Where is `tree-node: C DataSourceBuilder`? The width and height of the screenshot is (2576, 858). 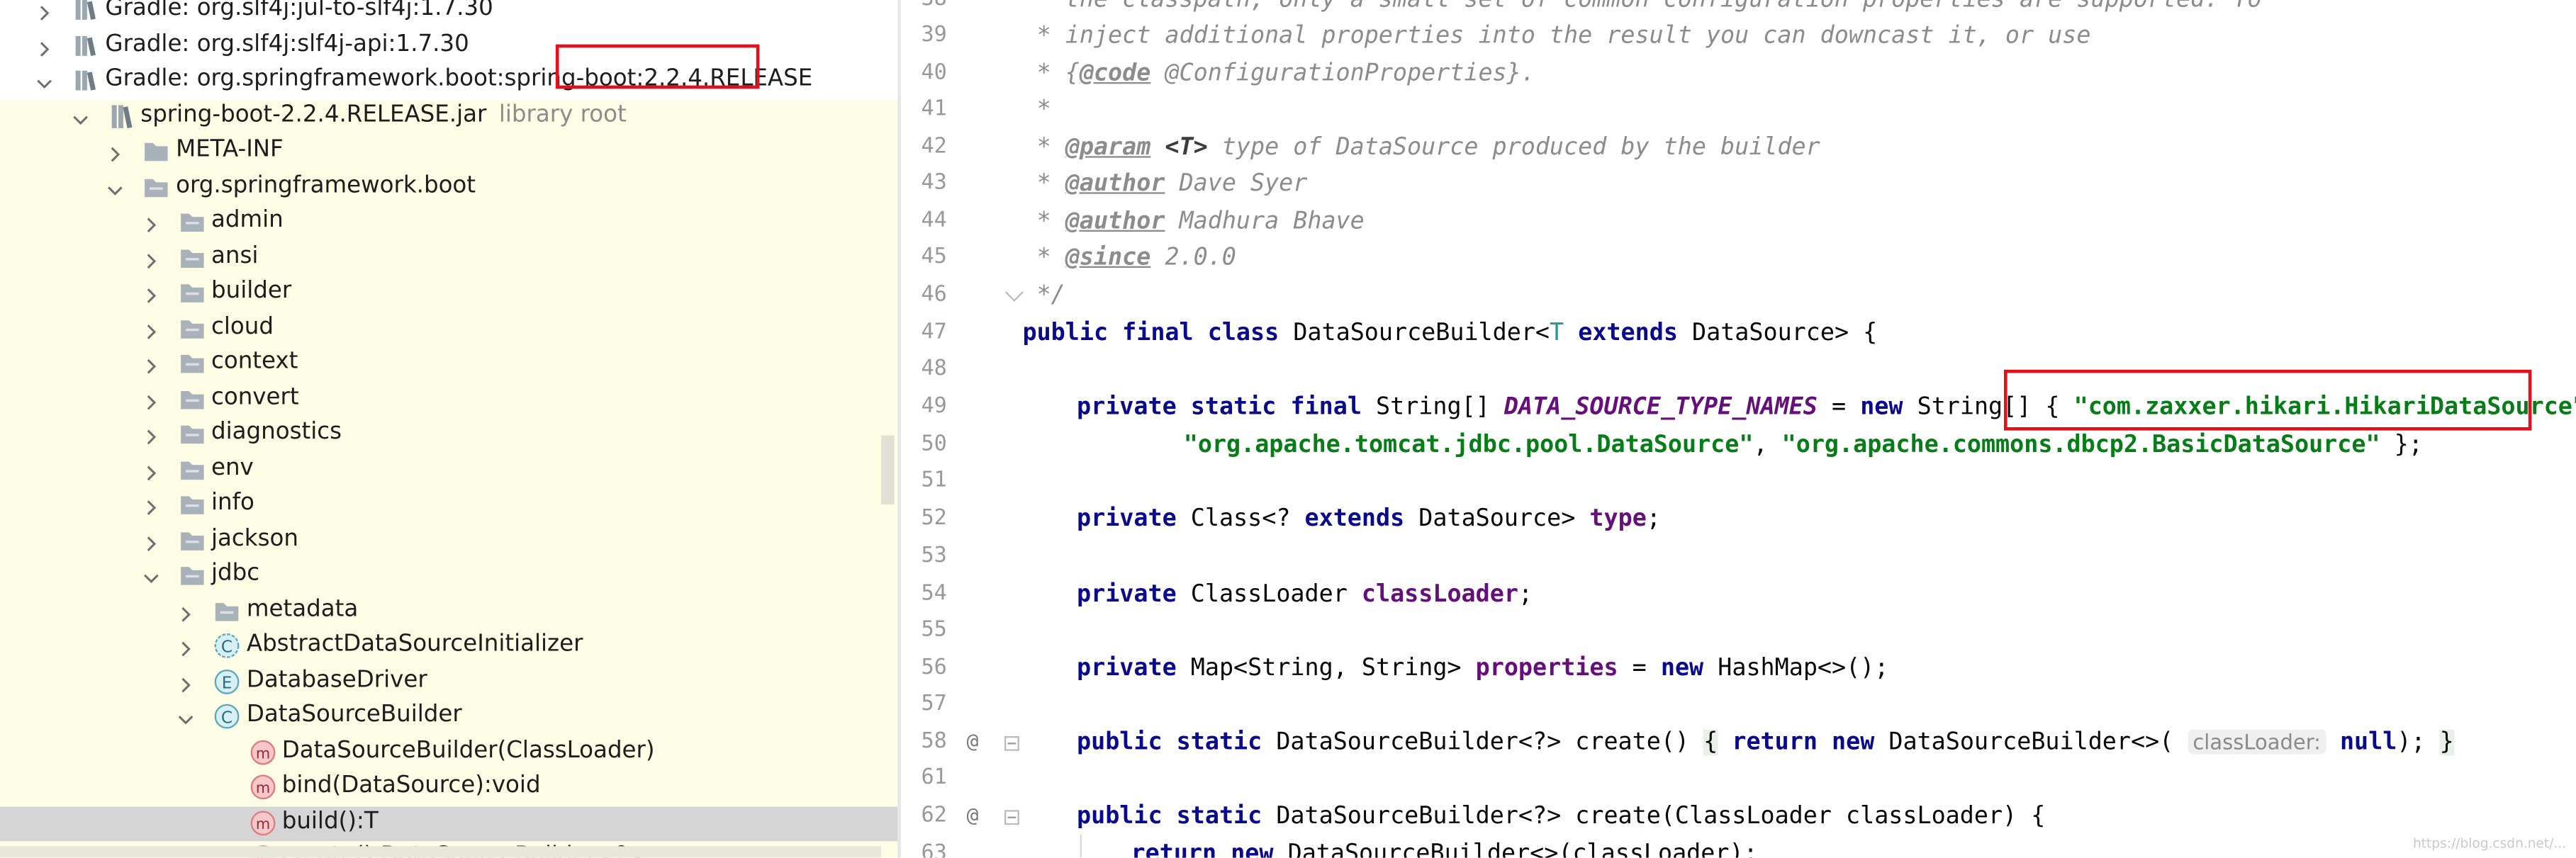 tree-node: C DataSourceBuilder is located at coordinates (449, 717).